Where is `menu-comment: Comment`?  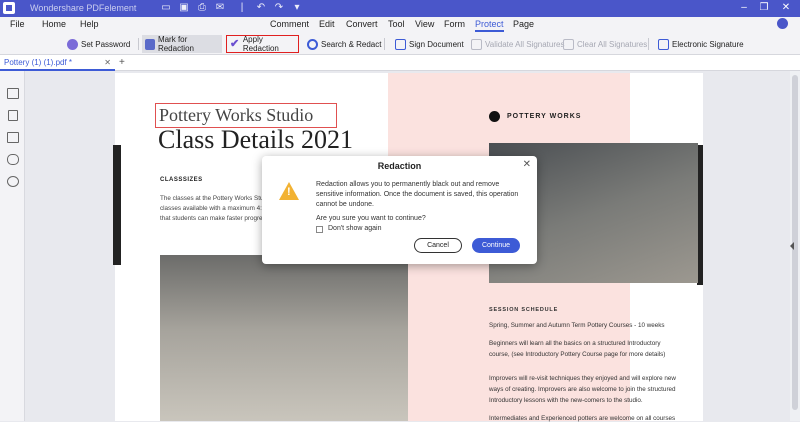
menu-comment: Comment is located at coordinates (289, 24).